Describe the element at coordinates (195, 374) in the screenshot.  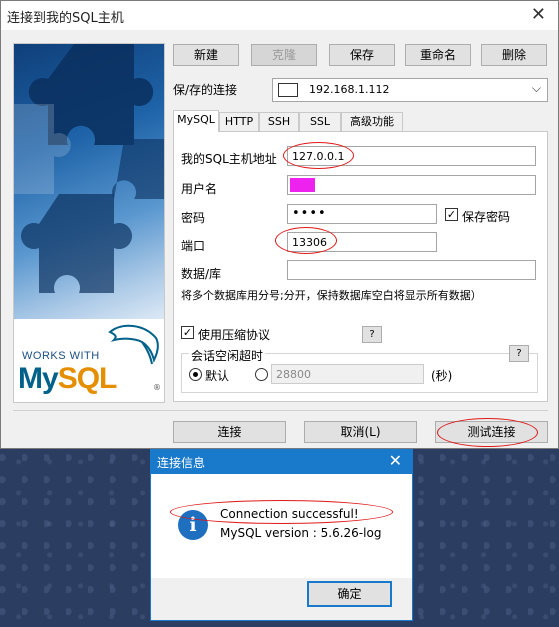
I see `default-radio` at that location.